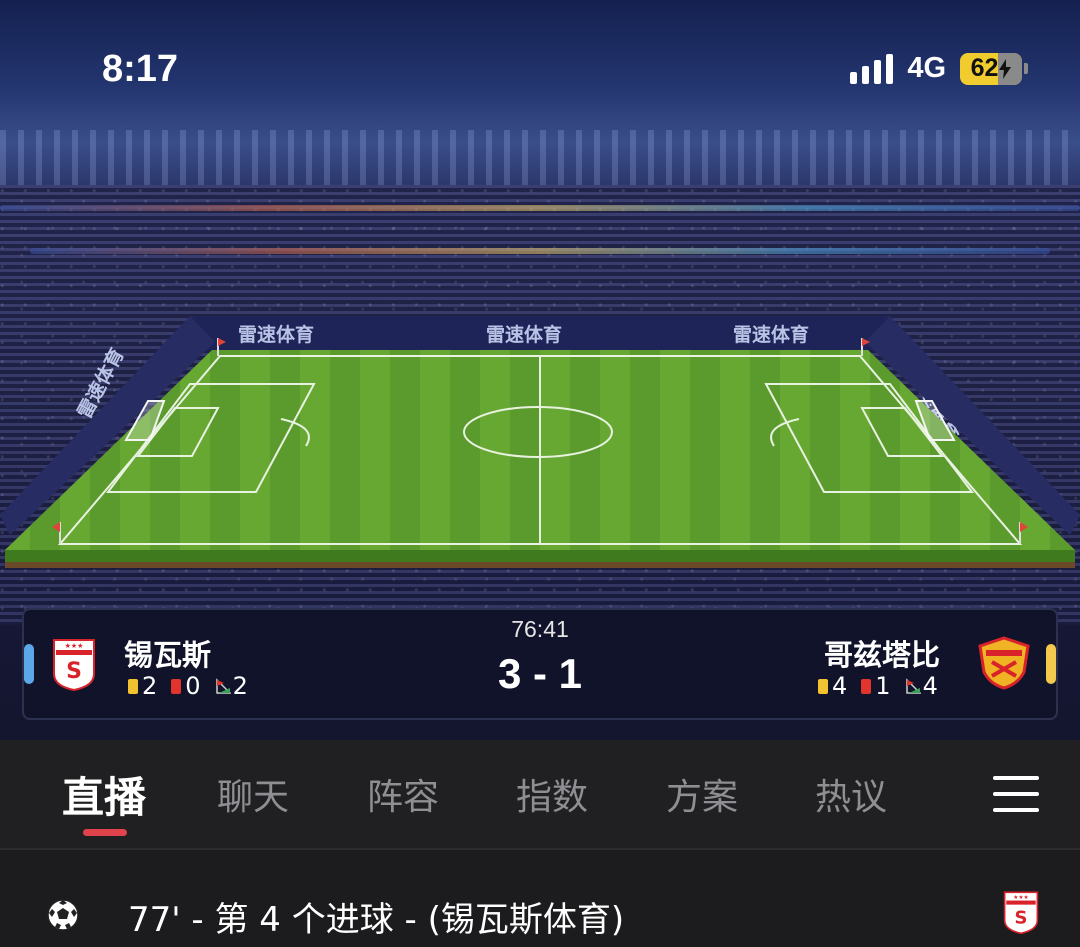  Describe the element at coordinates (702, 794) in the screenshot. I see `tab-plans: 方案` at that location.